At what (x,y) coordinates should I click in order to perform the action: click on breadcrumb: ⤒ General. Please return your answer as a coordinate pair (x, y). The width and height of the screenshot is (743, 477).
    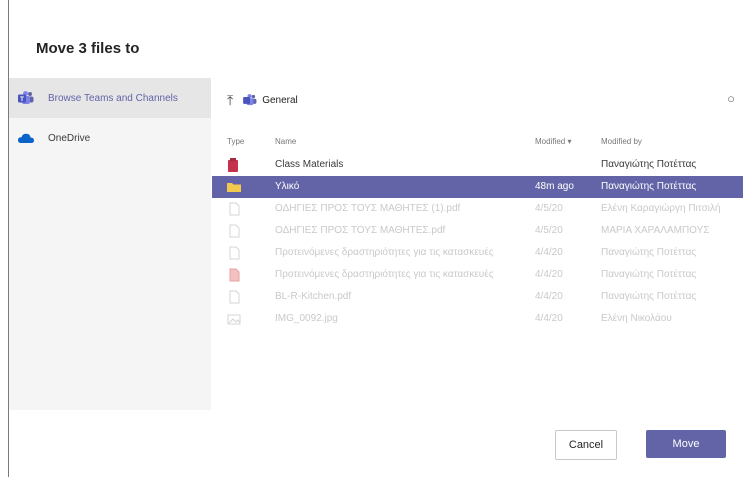
    Looking at the image, I should click on (262, 100).